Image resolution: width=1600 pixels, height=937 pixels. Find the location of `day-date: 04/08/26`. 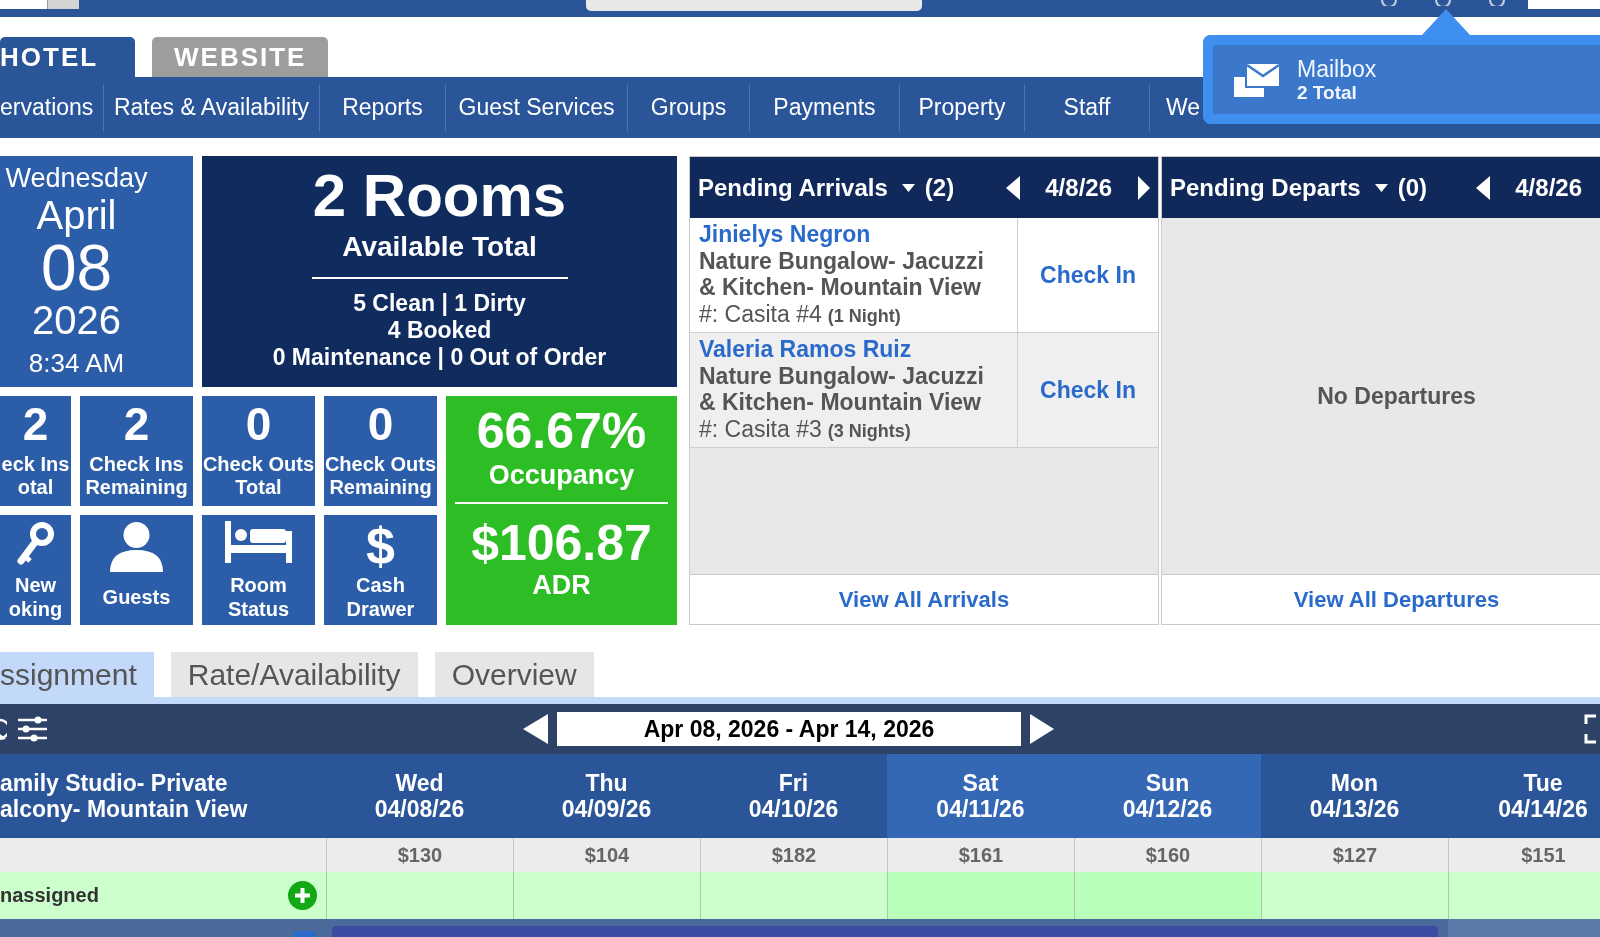

day-date: 04/08/26 is located at coordinates (419, 809).